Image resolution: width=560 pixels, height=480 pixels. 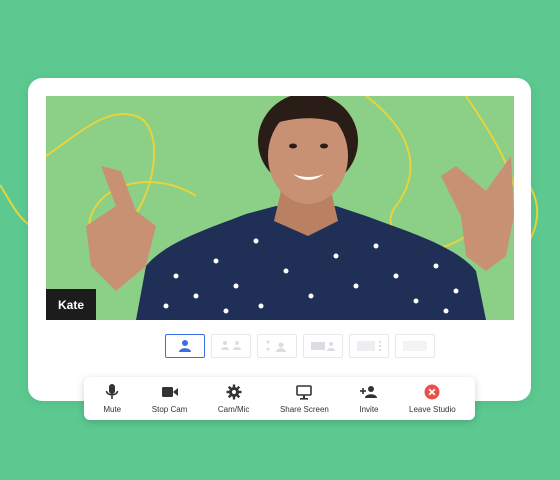 I want to click on invite-label: Invite, so click(x=369, y=409).